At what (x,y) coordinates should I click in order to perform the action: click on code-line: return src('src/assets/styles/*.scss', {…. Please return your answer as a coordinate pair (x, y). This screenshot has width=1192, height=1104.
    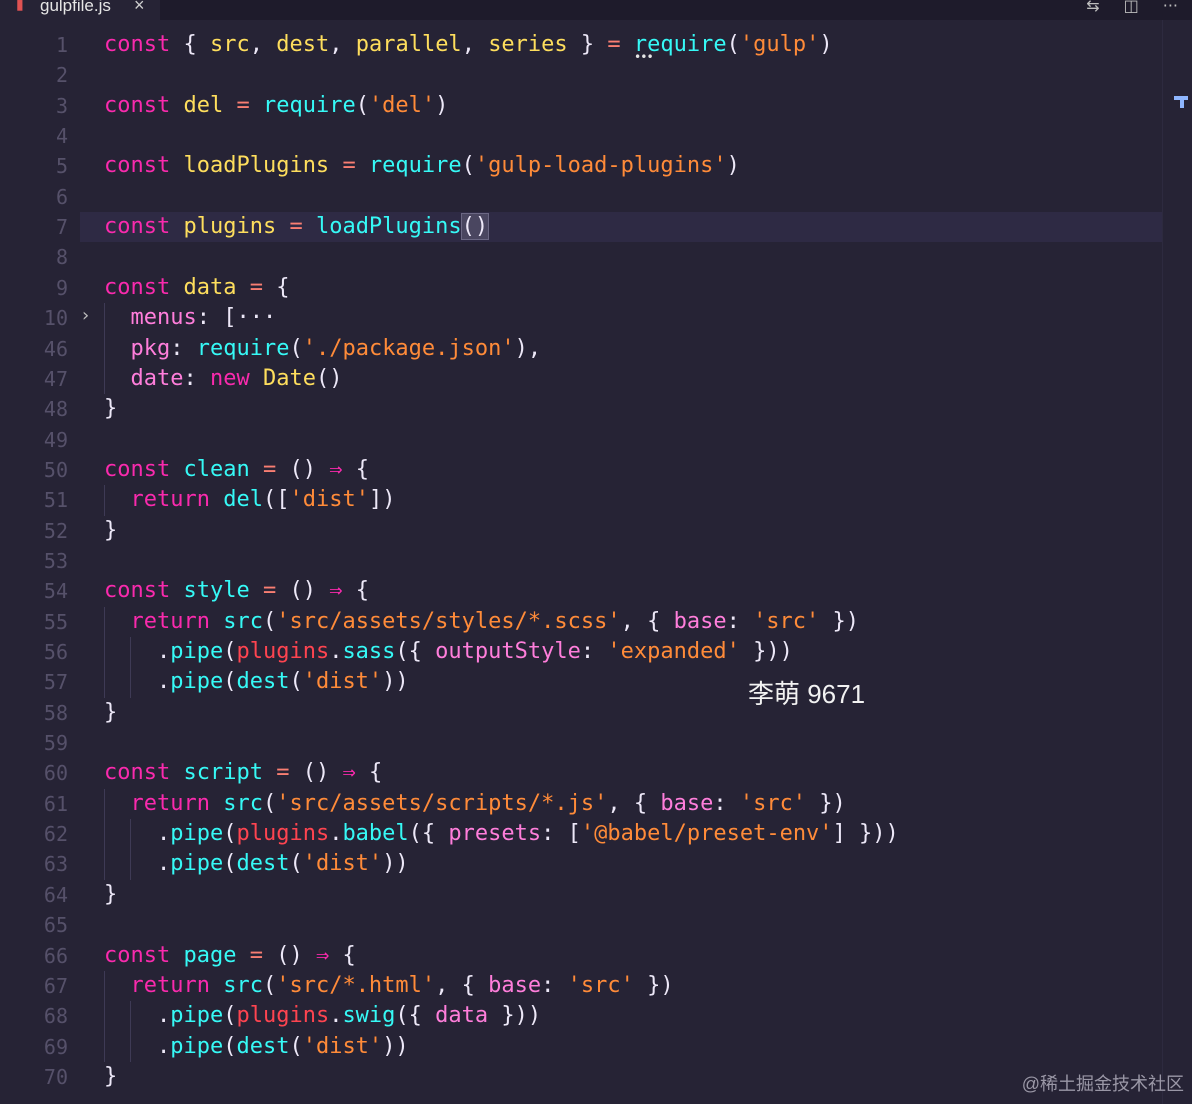
    Looking at the image, I should click on (482, 622).